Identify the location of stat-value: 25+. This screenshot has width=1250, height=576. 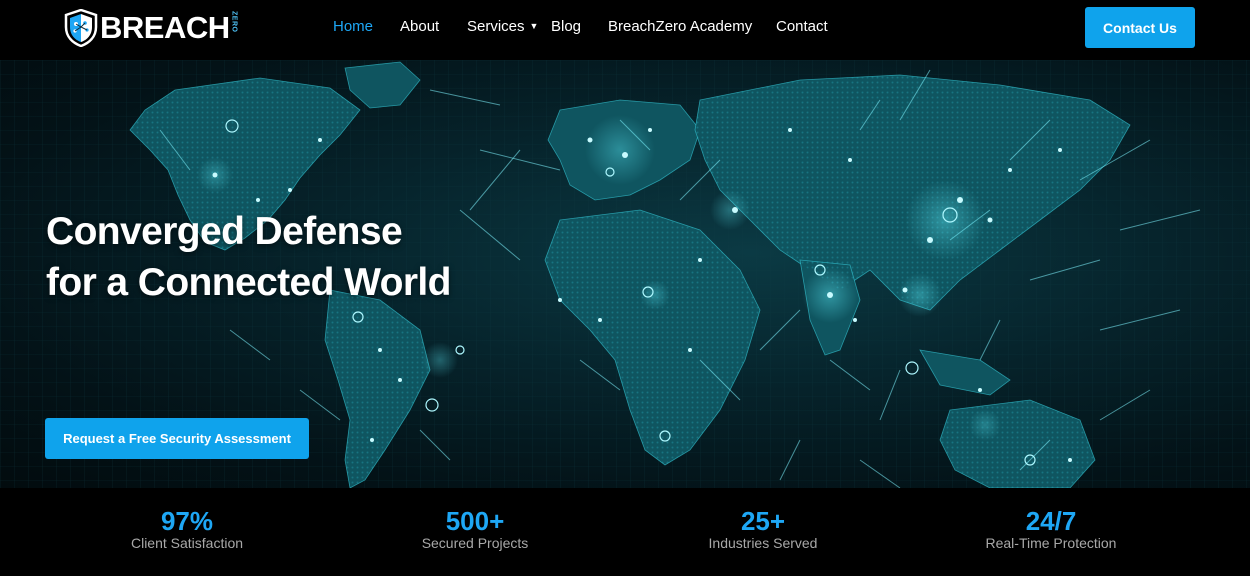
(763, 521).